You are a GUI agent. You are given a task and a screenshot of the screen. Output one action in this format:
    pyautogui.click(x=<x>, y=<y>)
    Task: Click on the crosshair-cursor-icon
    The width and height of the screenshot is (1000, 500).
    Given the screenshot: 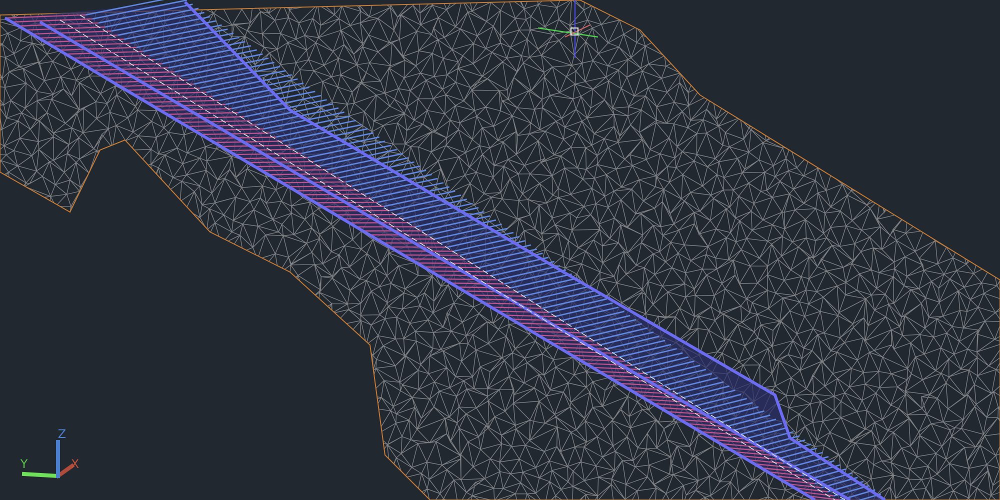 What is the action you would take?
    pyautogui.click(x=568, y=29)
    